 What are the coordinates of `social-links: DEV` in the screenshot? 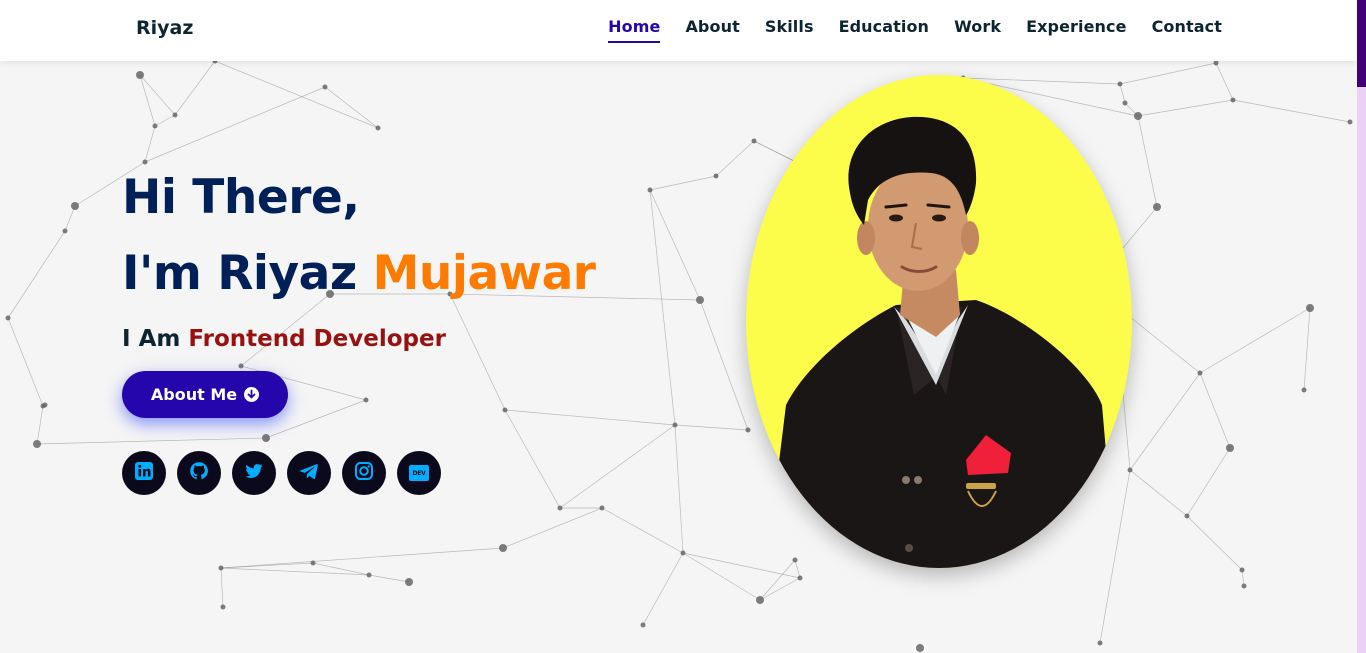 It's located at (281, 473).